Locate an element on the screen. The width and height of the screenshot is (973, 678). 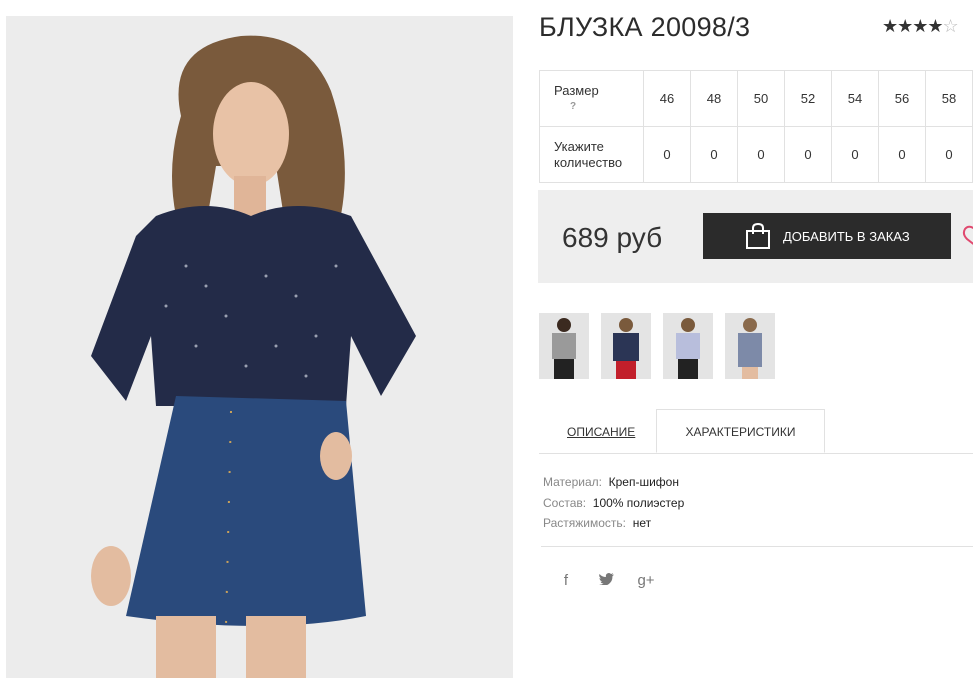
rating-stars-filled: ★★★★ is located at coordinates (913, 26).